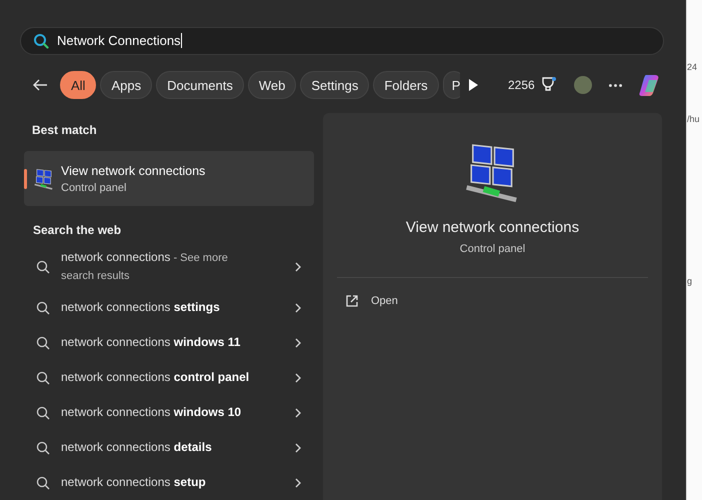 This screenshot has height=500, width=702. What do you see at coordinates (690, 282) in the screenshot?
I see `page-text-fragment: g` at bounding box center [690, 282].